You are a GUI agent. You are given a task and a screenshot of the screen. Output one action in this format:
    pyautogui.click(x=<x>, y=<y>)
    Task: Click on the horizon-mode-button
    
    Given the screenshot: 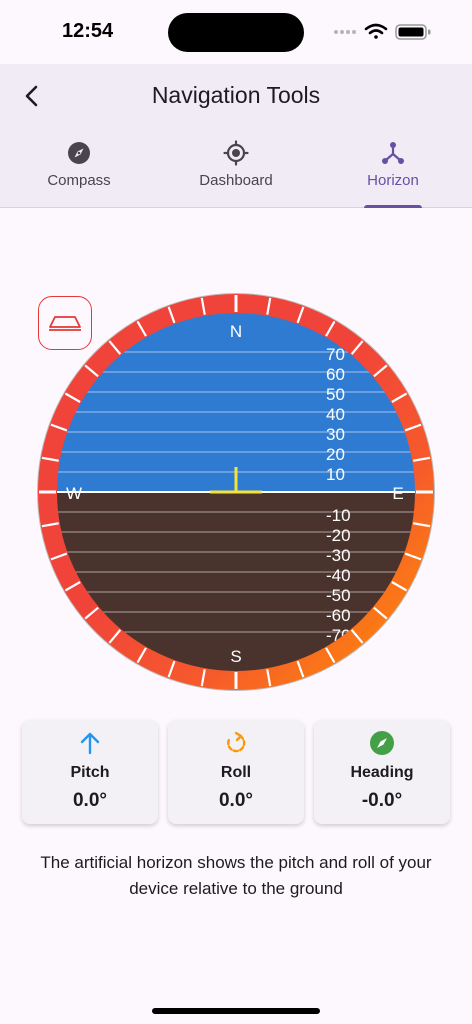 What is the action you would take?
    pyautogui.click(x=65, y=323)
    